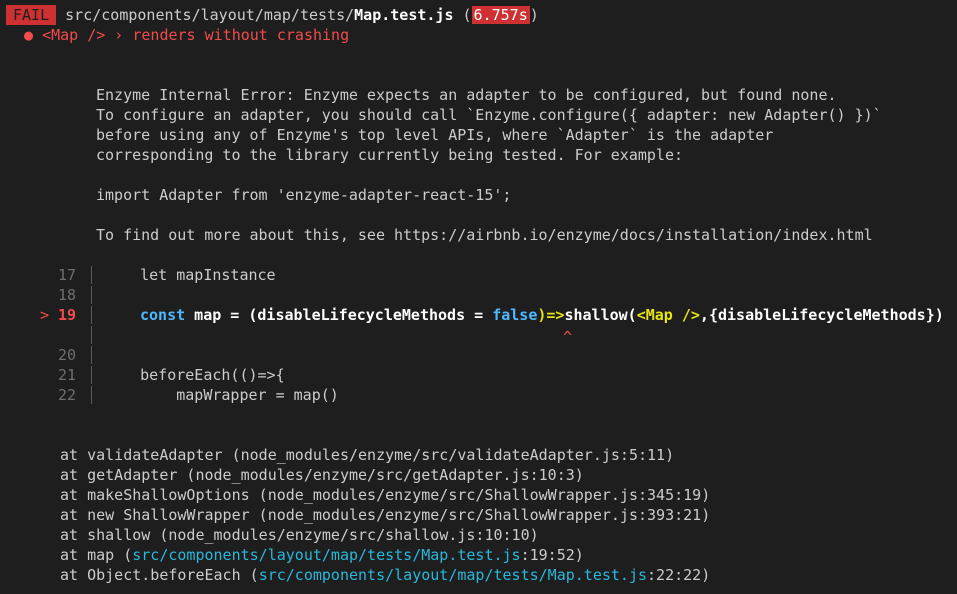 The height and width of the screenshot is (594, 957). I want to click on test-file-dir: src/components/layout/map/tests/, so click(210, 15).